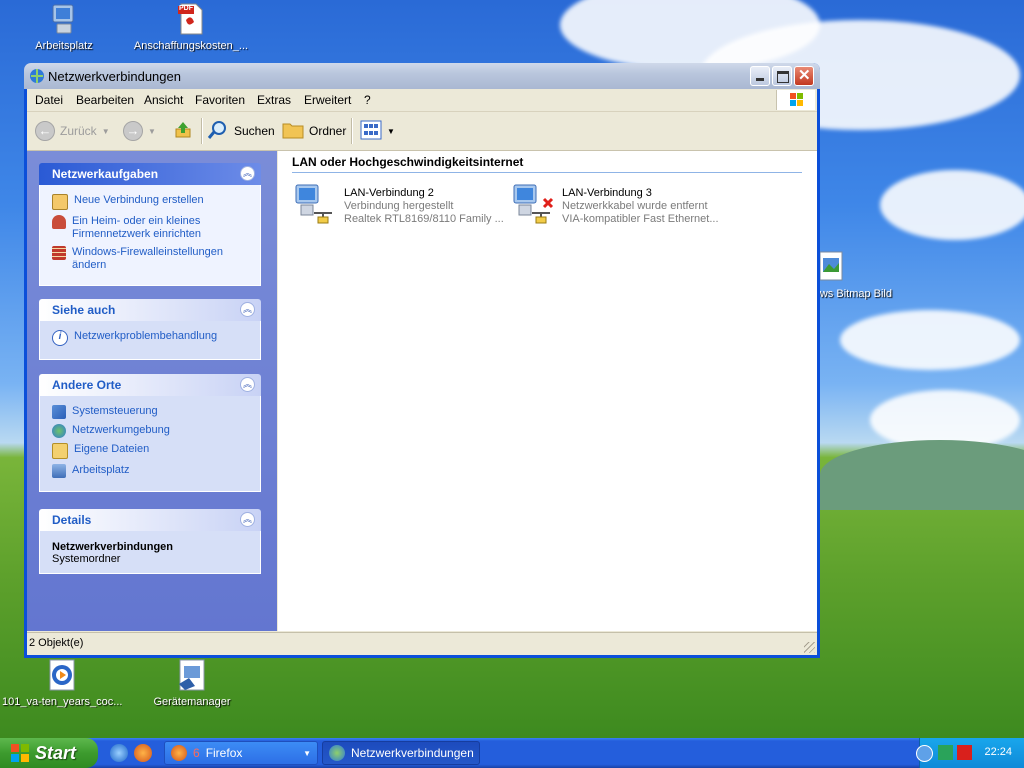  I want to click on search-icon, so click(218, 131).